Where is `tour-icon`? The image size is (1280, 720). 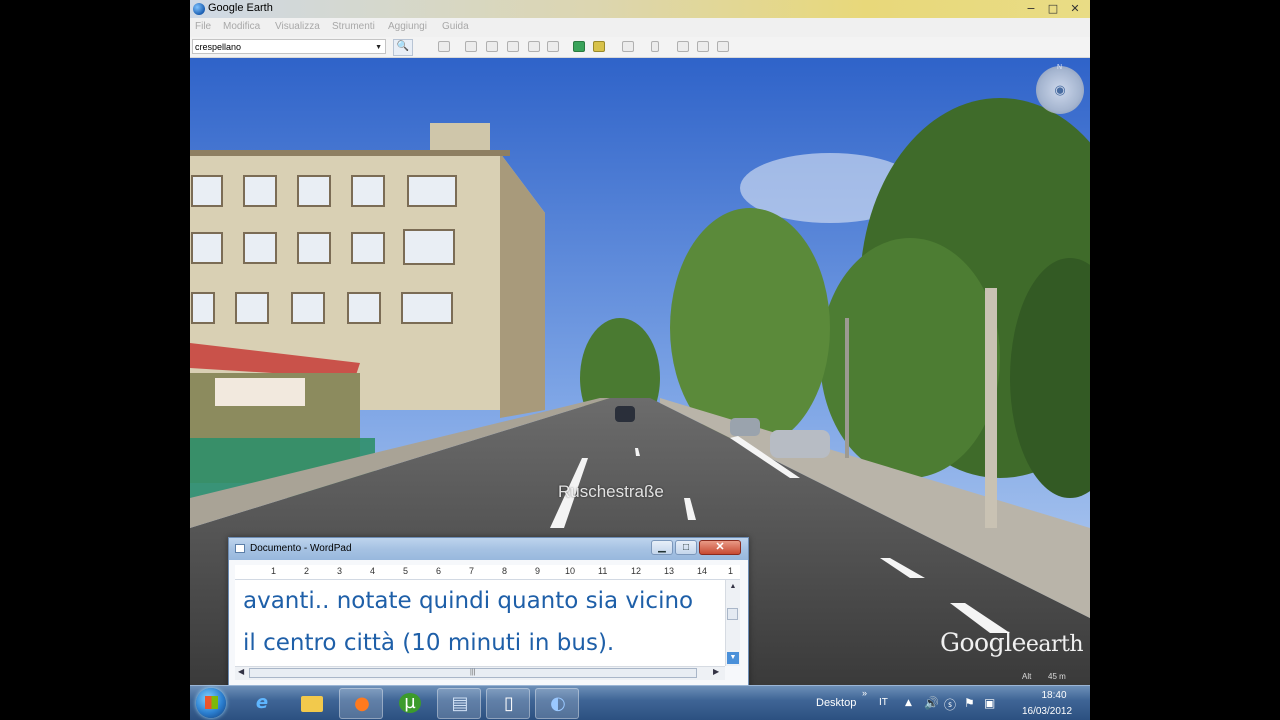
tour-icon is located at coordinates (553, 46).